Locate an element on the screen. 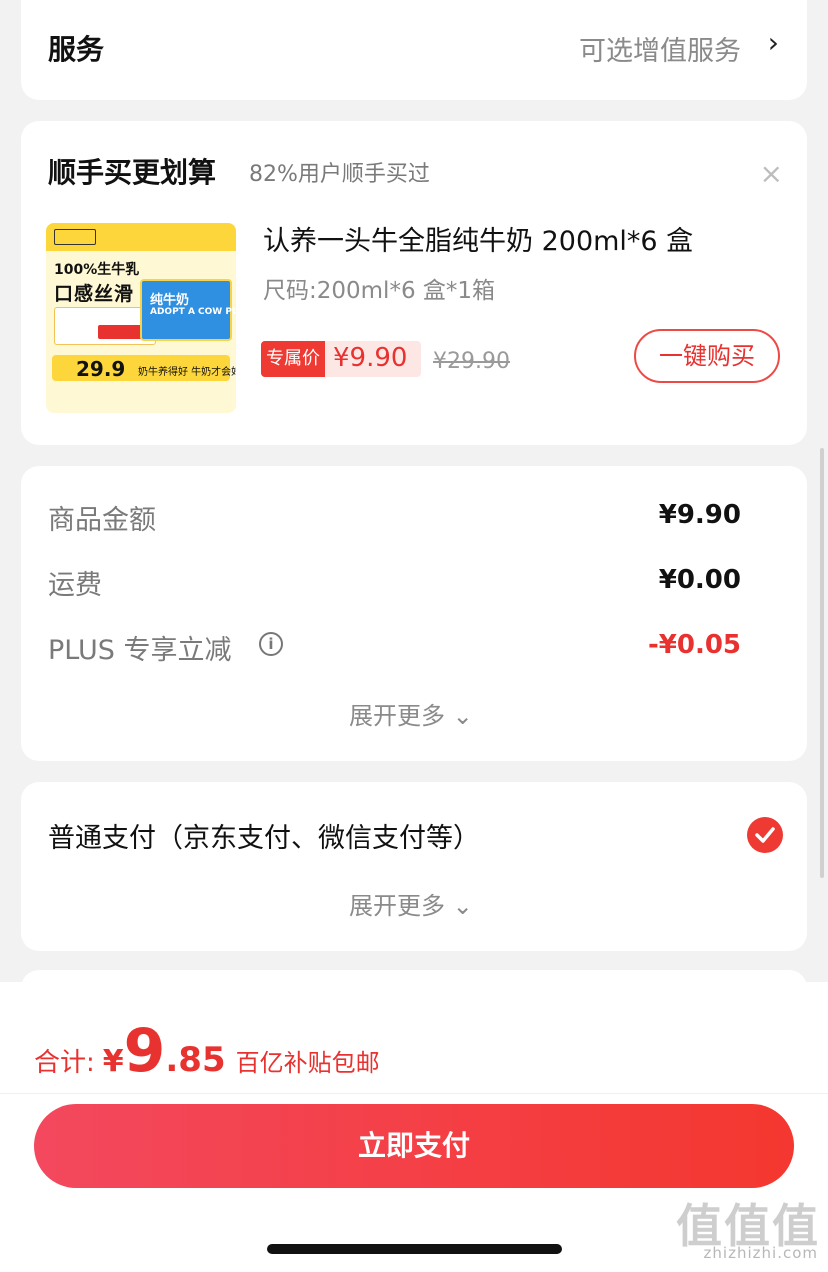  total-amount: 合计: ¥9.85 百亿补贴包邮 is located at coordinates (207, 1051).